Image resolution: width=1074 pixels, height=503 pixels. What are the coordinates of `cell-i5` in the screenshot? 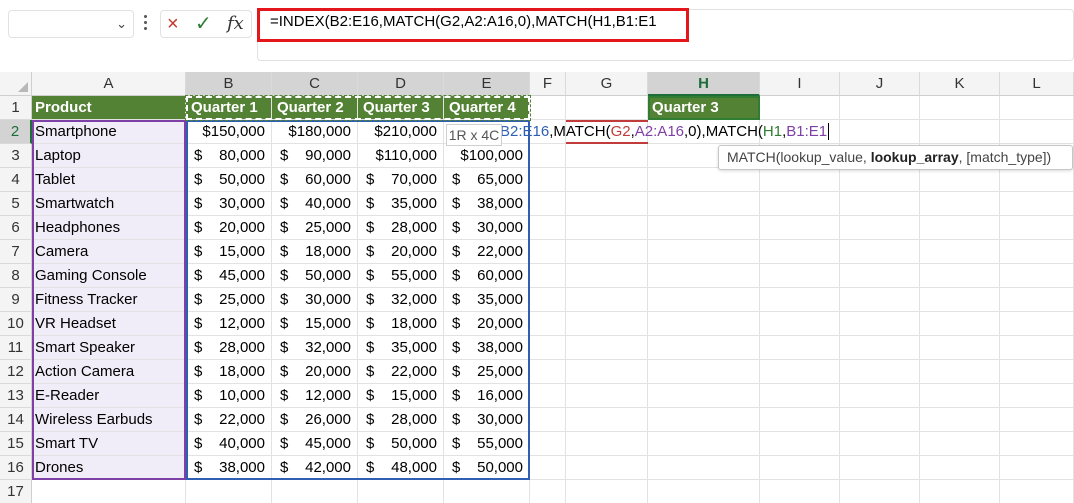 It's located at (800, 204).